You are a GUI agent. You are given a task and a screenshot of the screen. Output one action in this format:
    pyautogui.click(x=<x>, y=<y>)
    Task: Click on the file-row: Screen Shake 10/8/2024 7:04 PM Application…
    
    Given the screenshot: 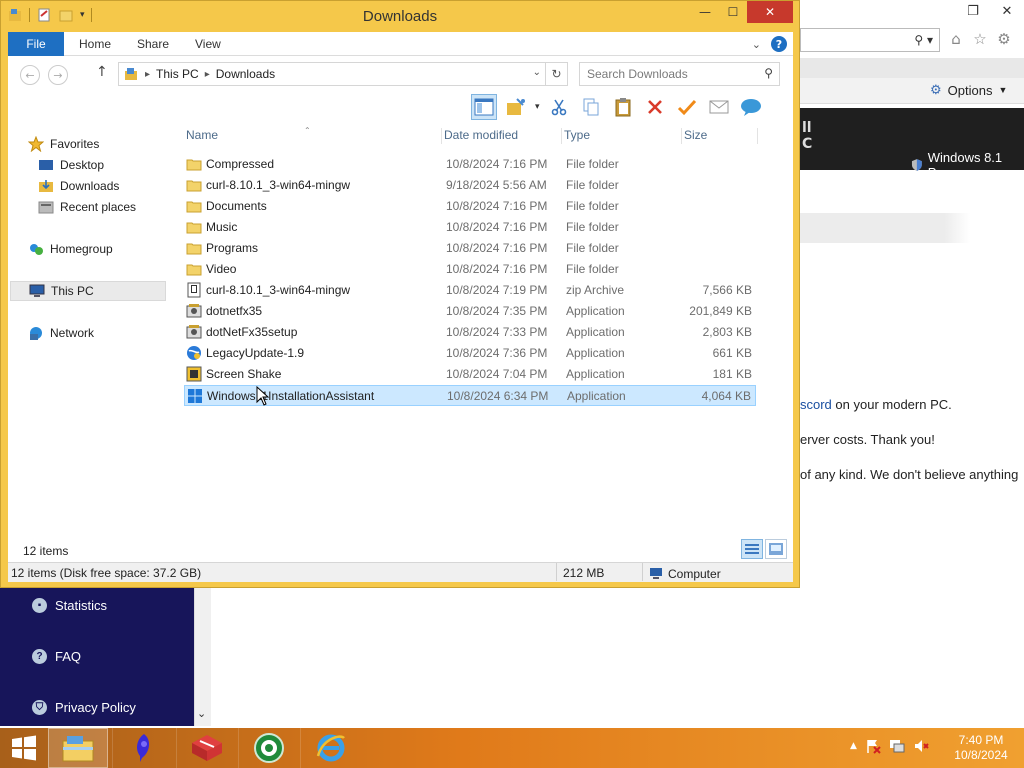 What is the action you would take?
    pyautogui.click(x=470, y=374)
    